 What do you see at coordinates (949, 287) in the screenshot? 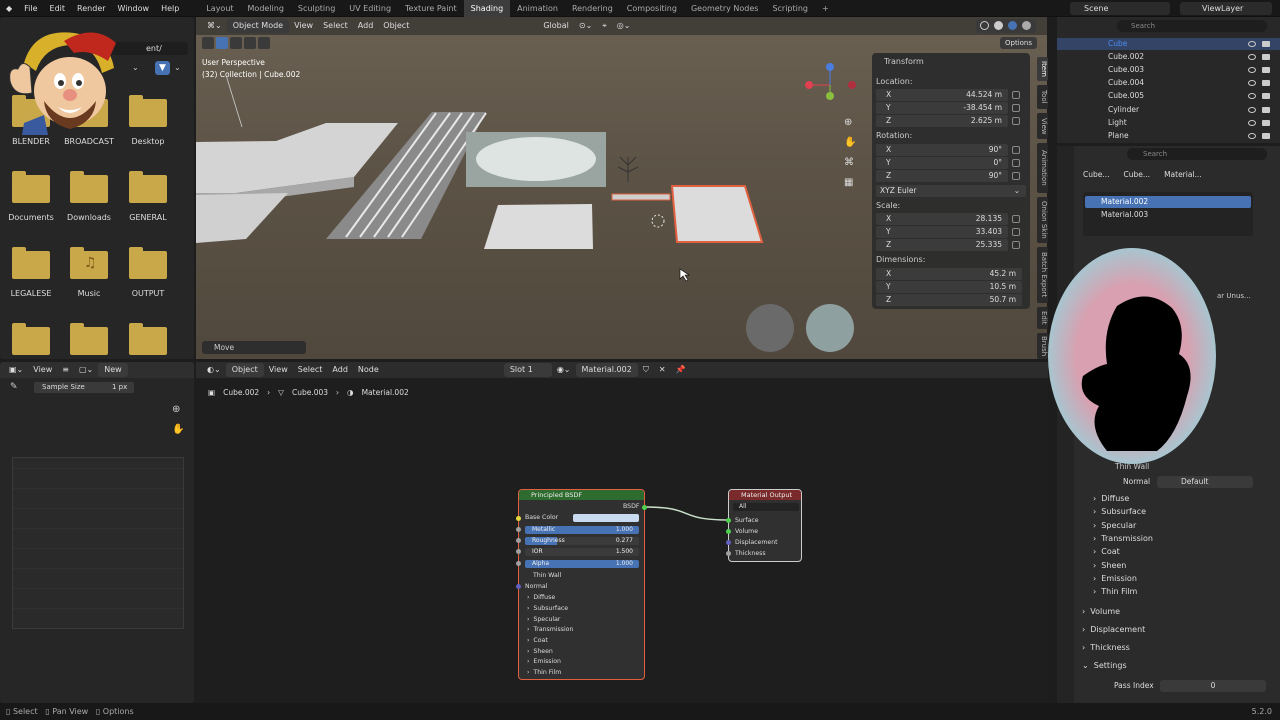
I see `dimension-y-field: Y 10.5 m` at bounding box center [949, 287].